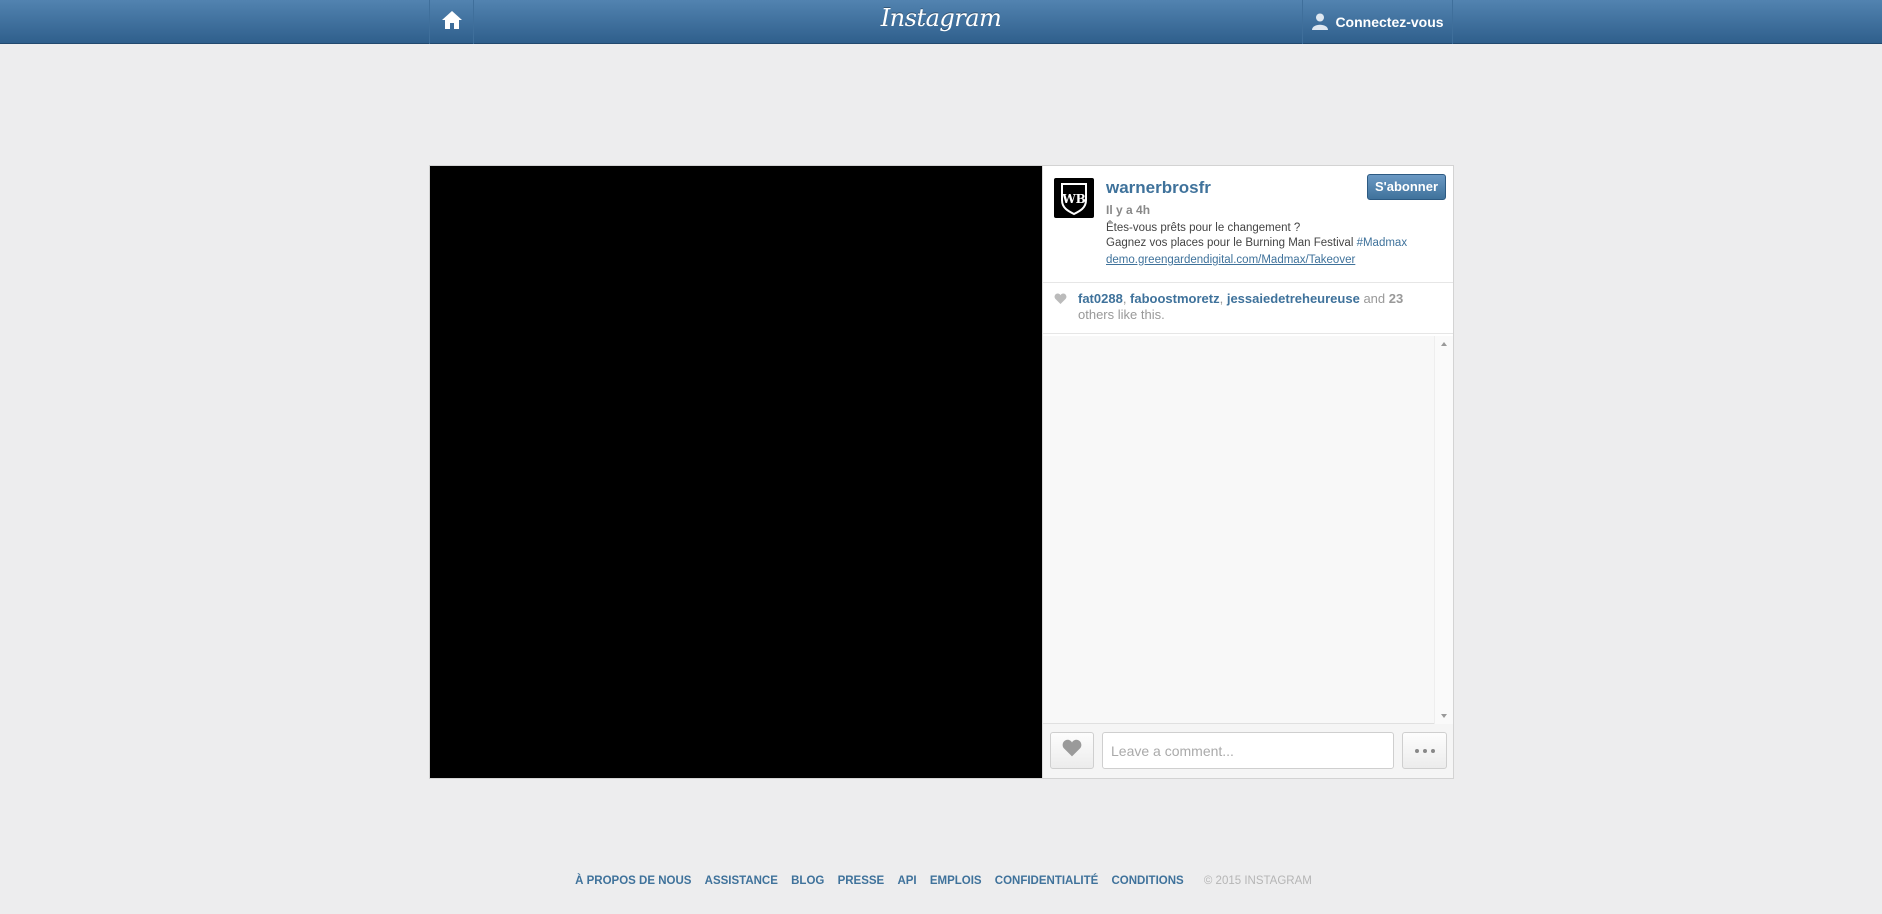 This screenshot has height=914, width=1882. I want to click on hashtag-link: #Madmax, so click(1382, 243).